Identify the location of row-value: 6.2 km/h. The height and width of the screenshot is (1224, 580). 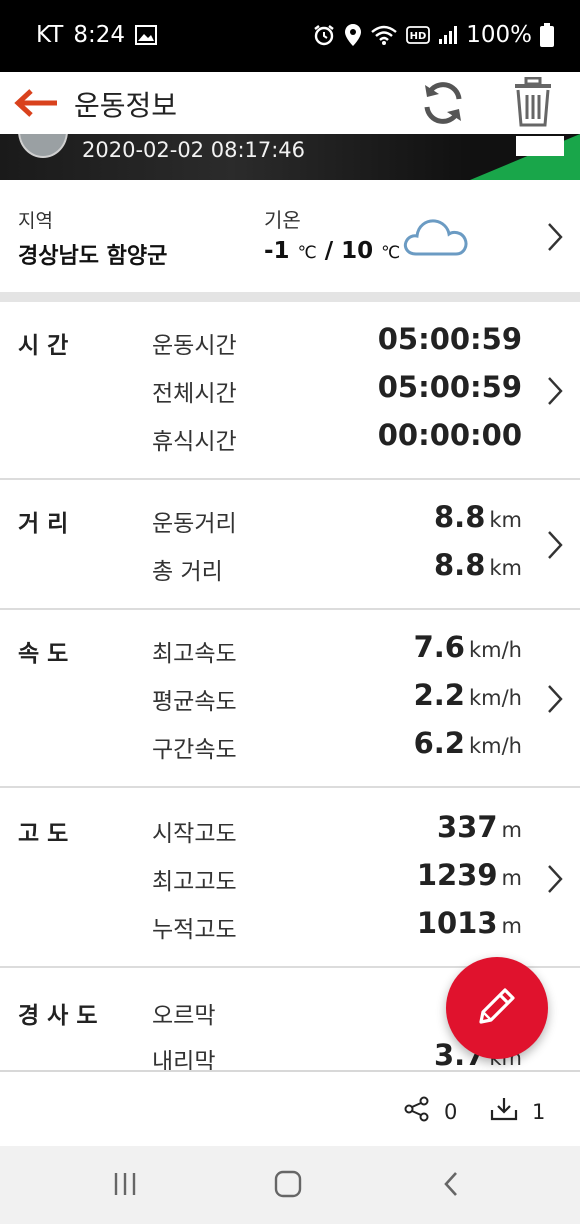
(467, 743).